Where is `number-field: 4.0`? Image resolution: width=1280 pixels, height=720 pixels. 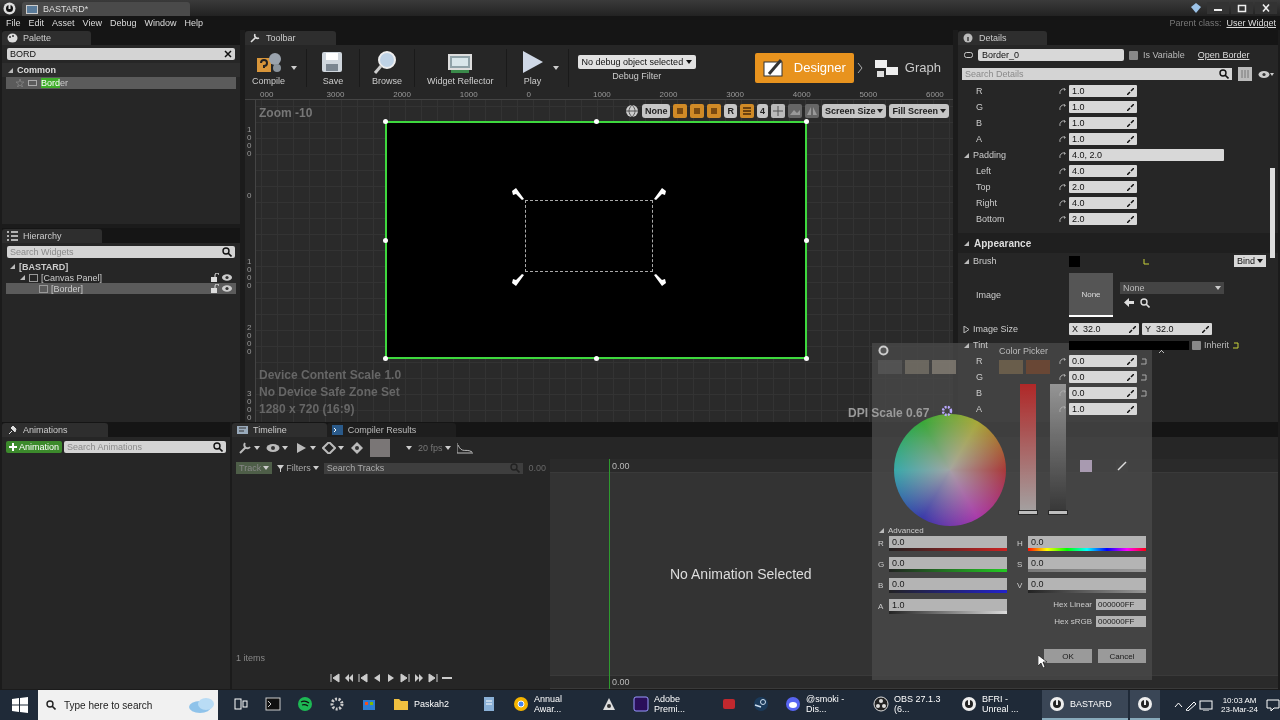
number-field: 4.0 is located at coordinates (1103, 203).